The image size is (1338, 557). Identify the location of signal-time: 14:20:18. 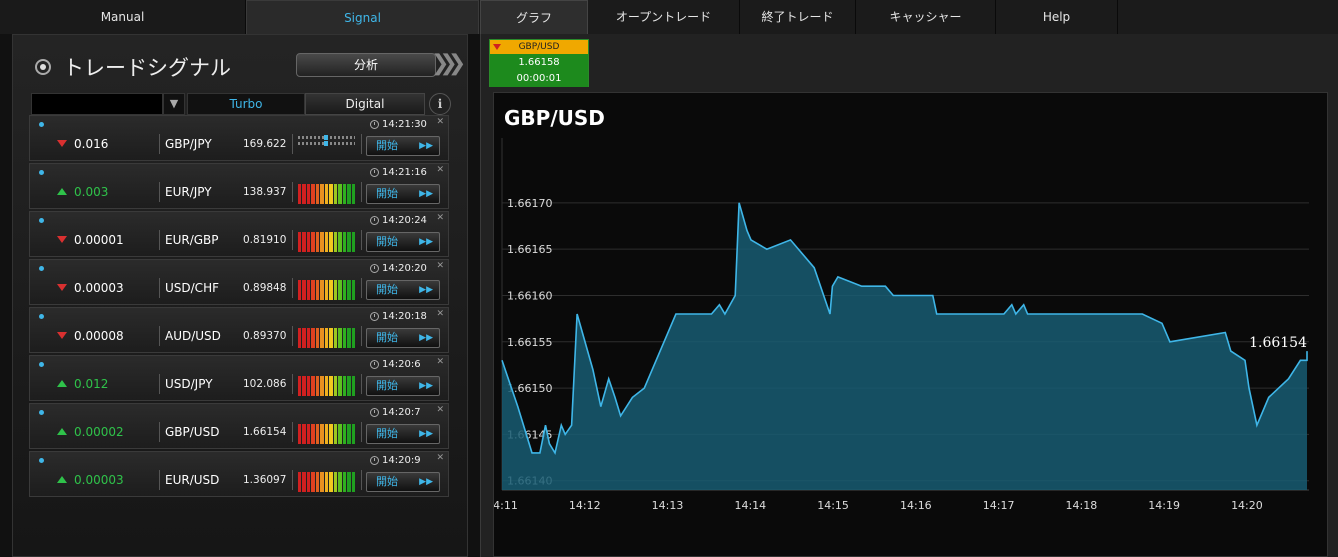
(404, 316).